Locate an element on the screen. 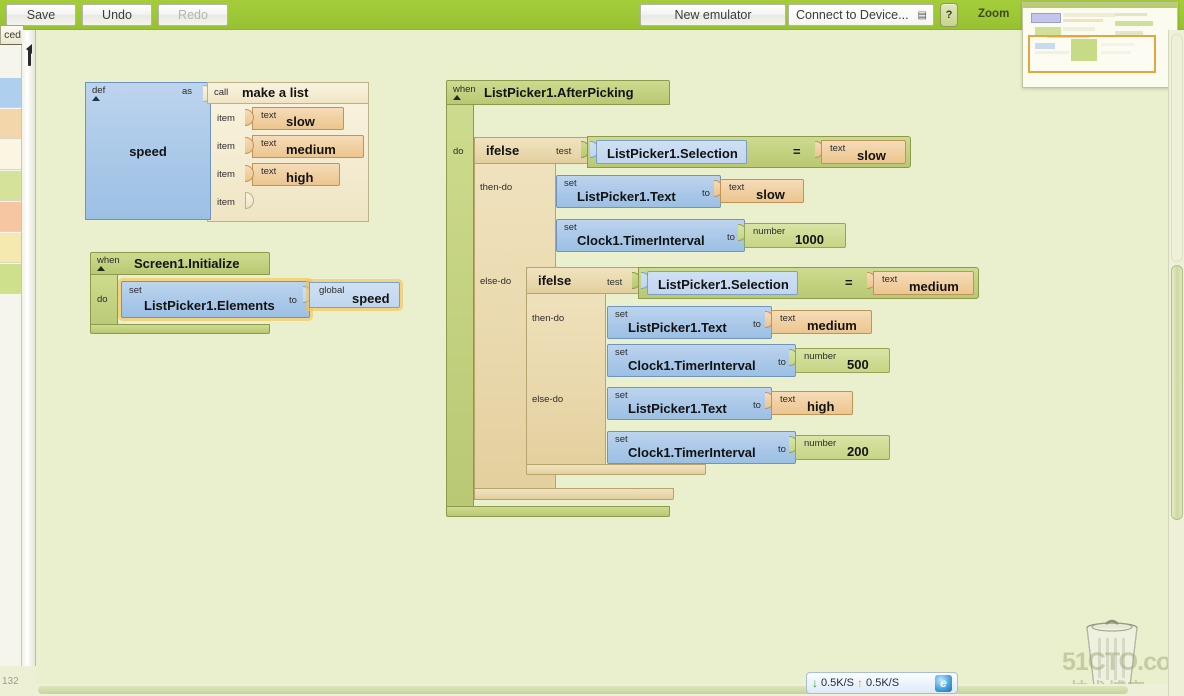 Image resolution: width=1184 pixels, height=696 pixels. number-block-200: number 200 is located at coordinates (842, 447).